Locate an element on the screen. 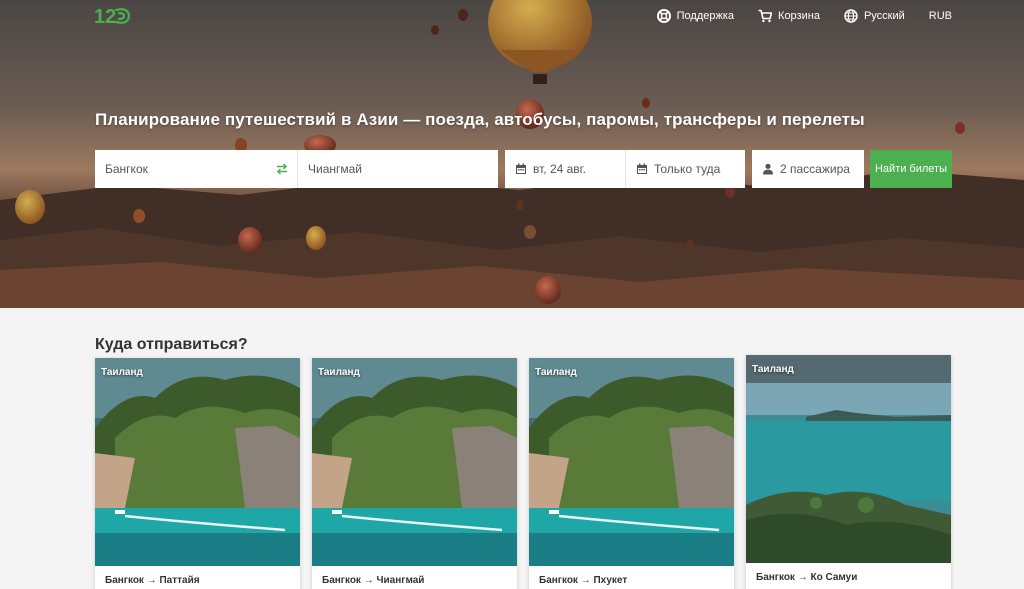 The width and height of the screenshot is (1024, 589). nav-currency: RUB is located at coordinates (940, 16).